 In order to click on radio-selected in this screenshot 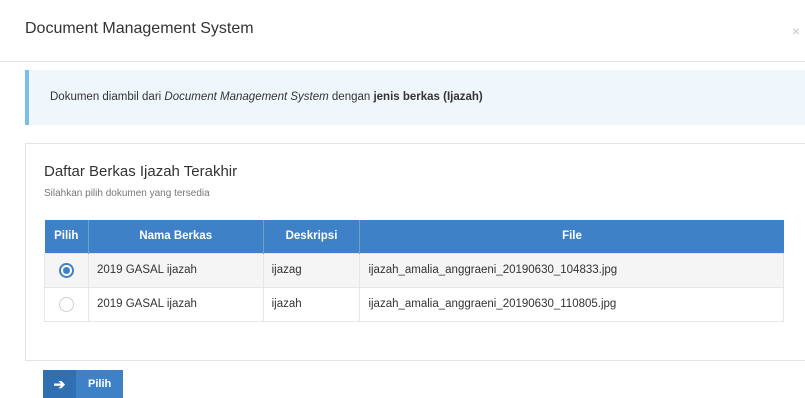, I will do `click(66, 270)`.